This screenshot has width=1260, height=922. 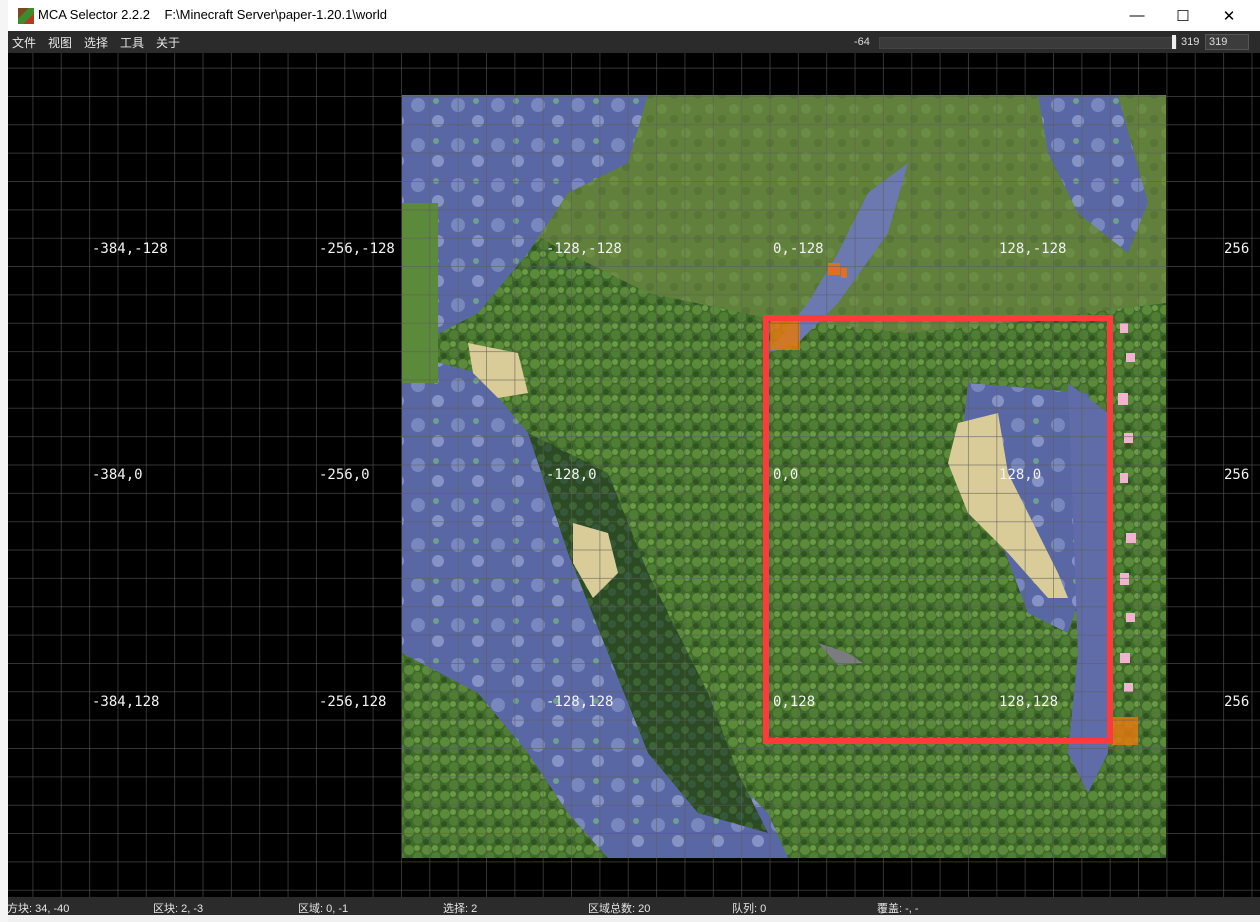 I want to click on coord-label: -128,-128, so click(x=584, y=249).